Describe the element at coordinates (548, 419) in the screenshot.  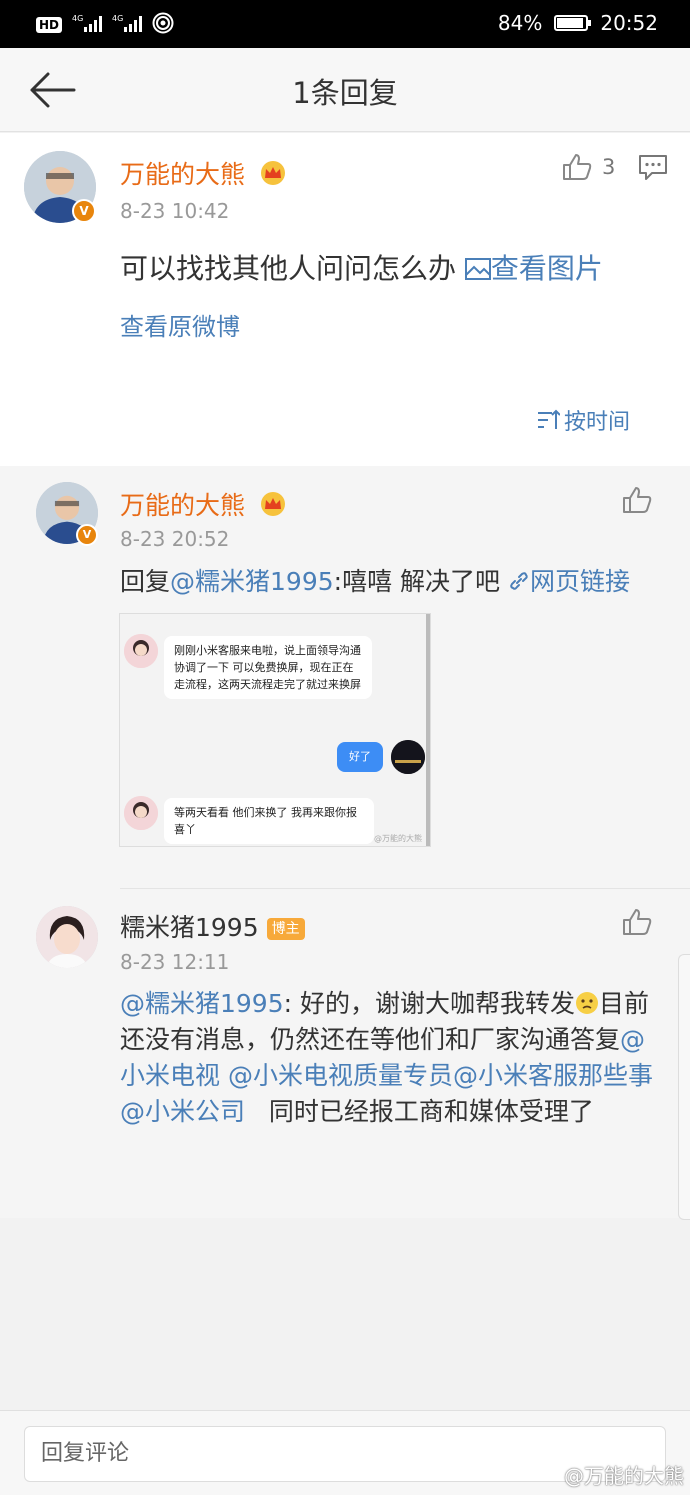
I see `sort-icon` at that location.